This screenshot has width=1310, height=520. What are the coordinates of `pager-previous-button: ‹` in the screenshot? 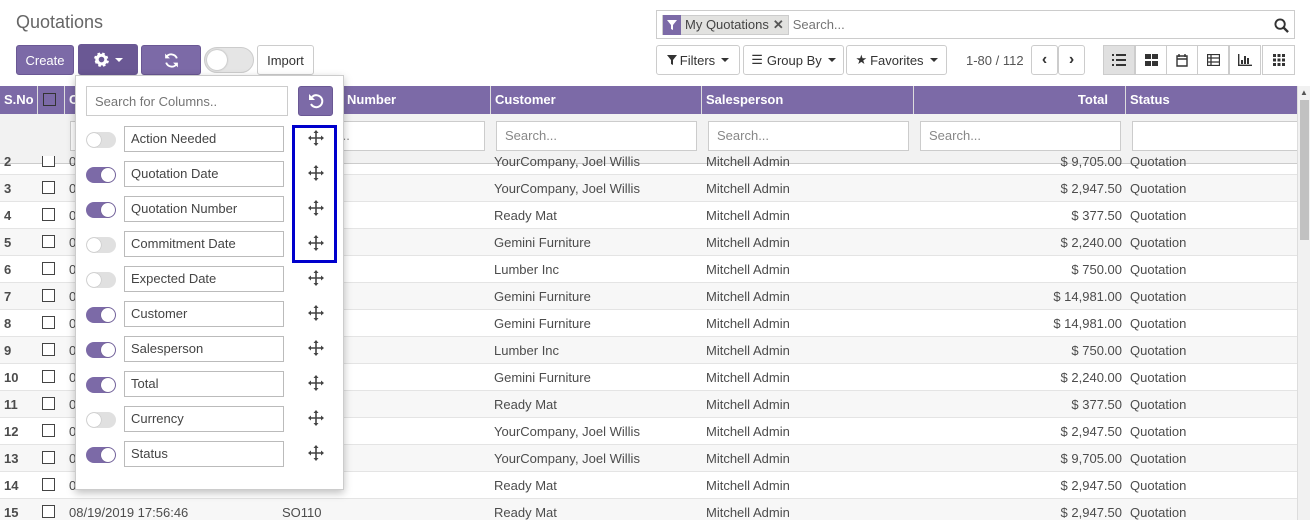 It's located at (1044, 60).